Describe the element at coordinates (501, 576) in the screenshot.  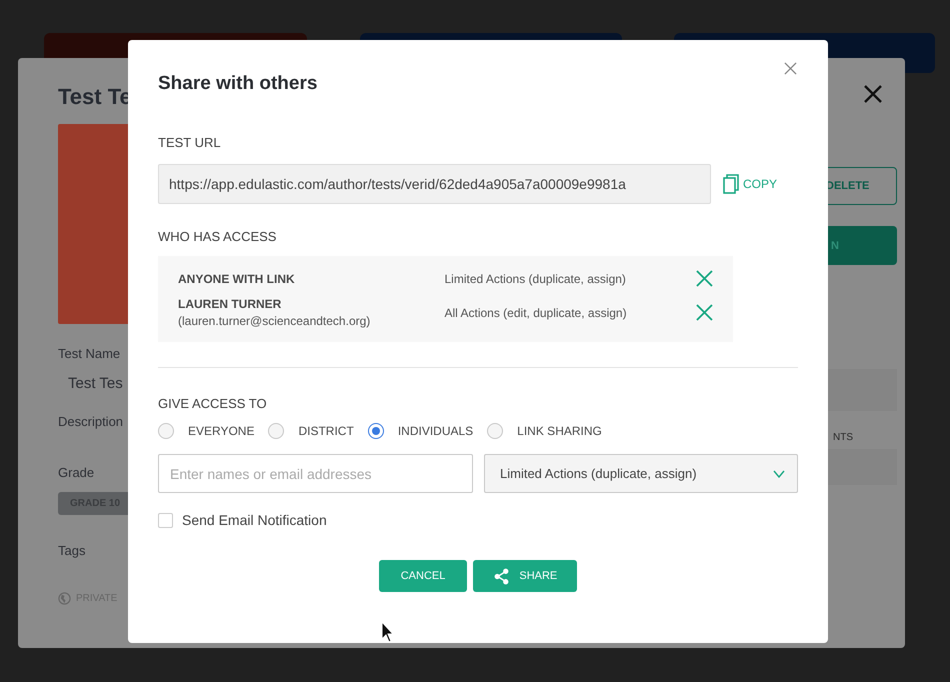
I see `share-icon` at that location.